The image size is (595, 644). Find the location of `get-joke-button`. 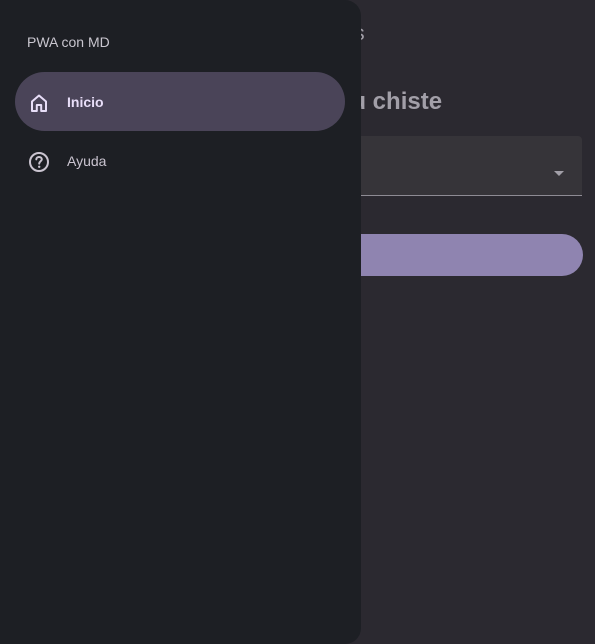

get-joke-button is located at coordinates (456, 255).